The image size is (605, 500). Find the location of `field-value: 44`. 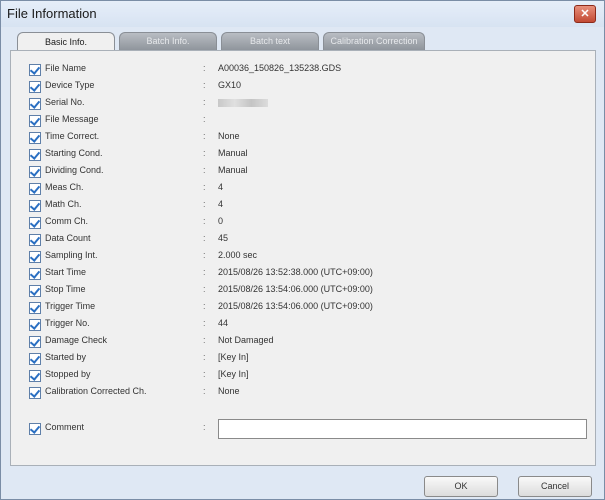

field-value: 44 is located at coordinates (223, 323).